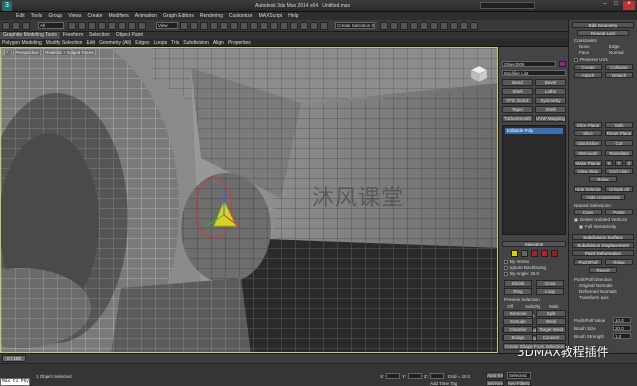 Image resolution: width=637 pixels, height=386 pixels. Describe the element at coordinates (64, 43) in the screenshot. I see `ribbon-panel-modify-selection: Modify Selection` at that location.